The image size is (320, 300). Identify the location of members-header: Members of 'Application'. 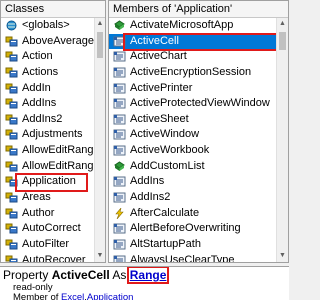
(198, 9).